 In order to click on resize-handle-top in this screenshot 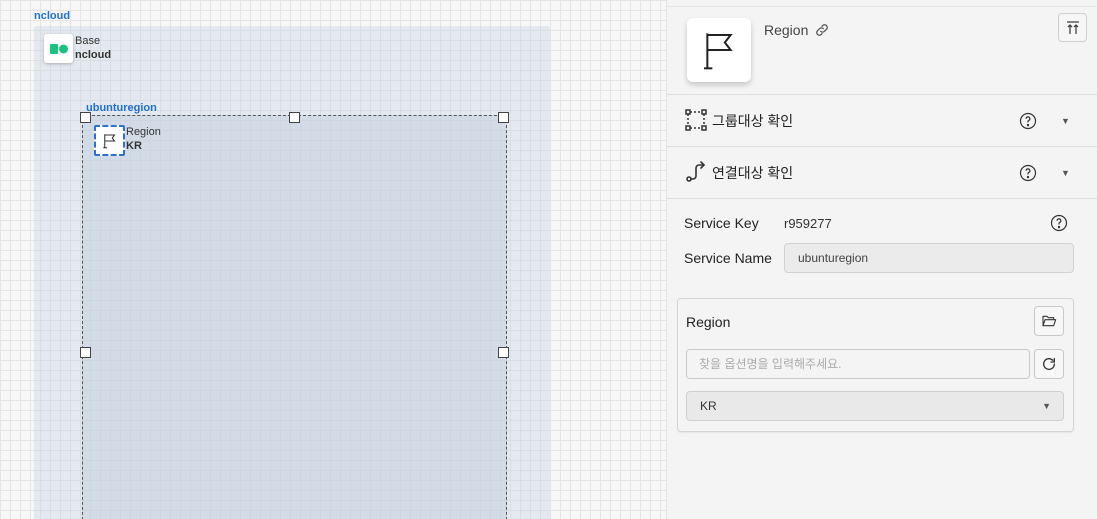, I will do `click(294, 117)`.